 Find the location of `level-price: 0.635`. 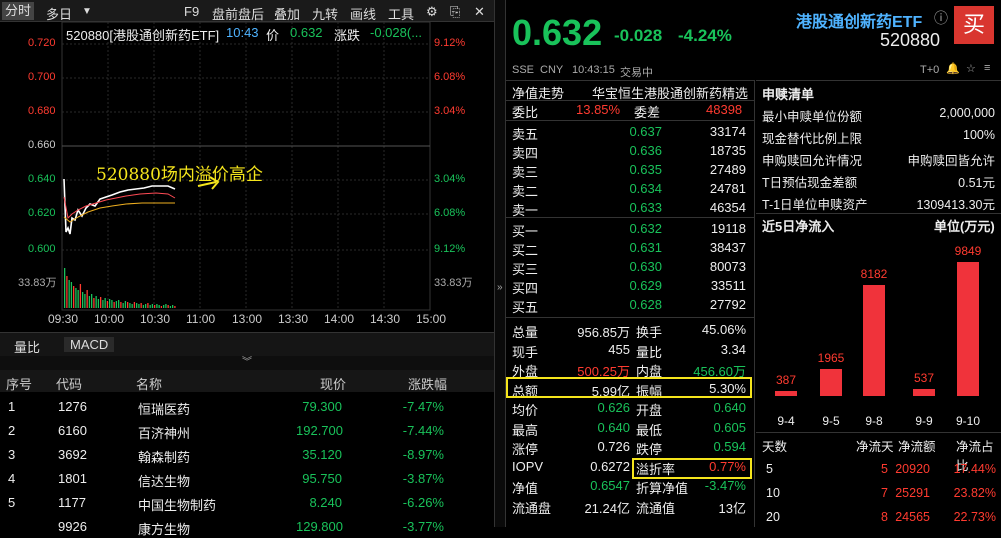

level-price: 0.635 is located at coordinates (645, 169).